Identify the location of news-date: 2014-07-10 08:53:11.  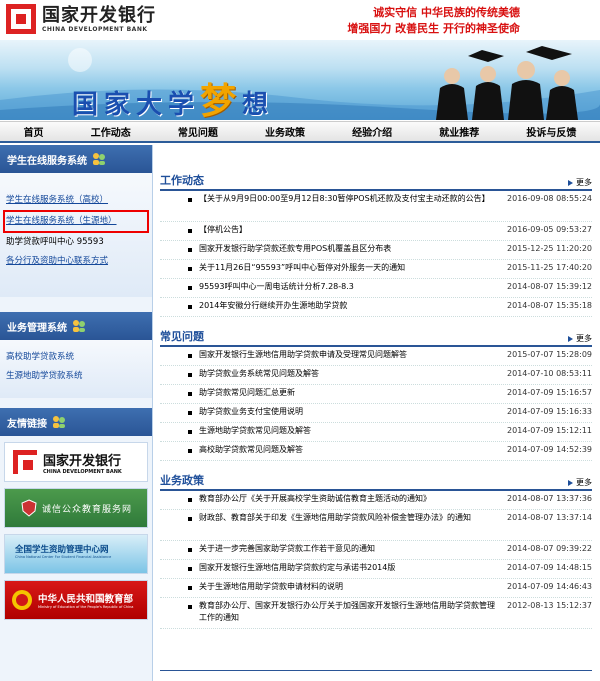
(549, 373).